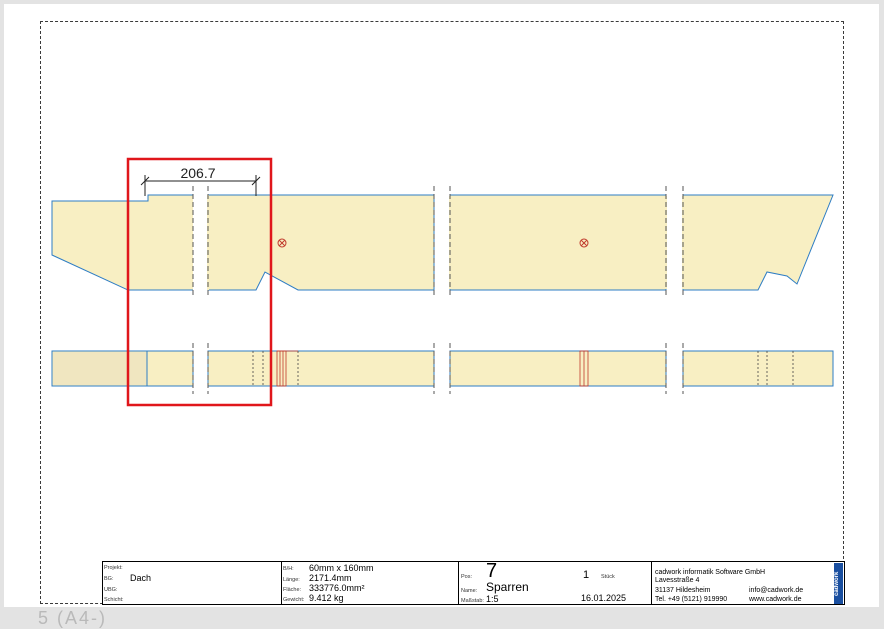 Image resolution: width=884 pixels, height=629 pixels. Describe the element at coordinates (337, 588) in the screenshot. I see `tb-flaeche-value: 333776.0mm²` at that location.